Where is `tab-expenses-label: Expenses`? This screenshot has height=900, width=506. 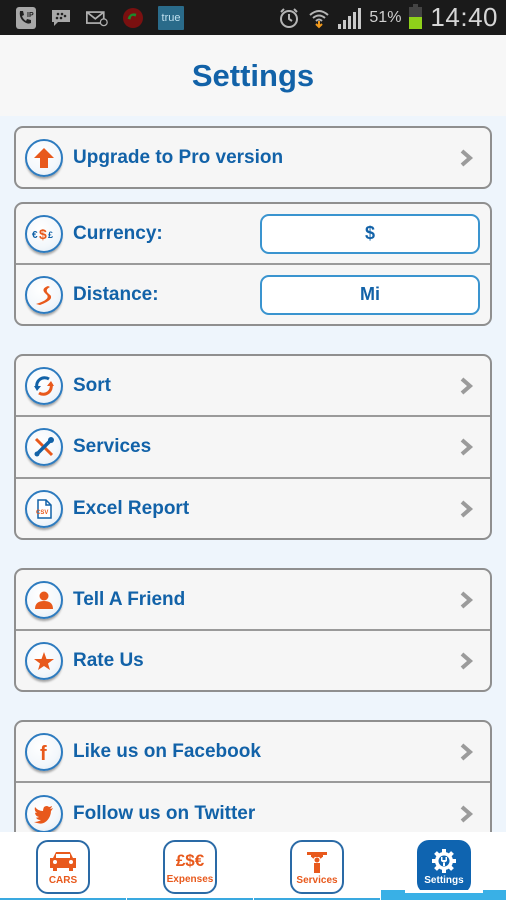 tab-expenses-label: Expenses is located at coordinates (190, 879).